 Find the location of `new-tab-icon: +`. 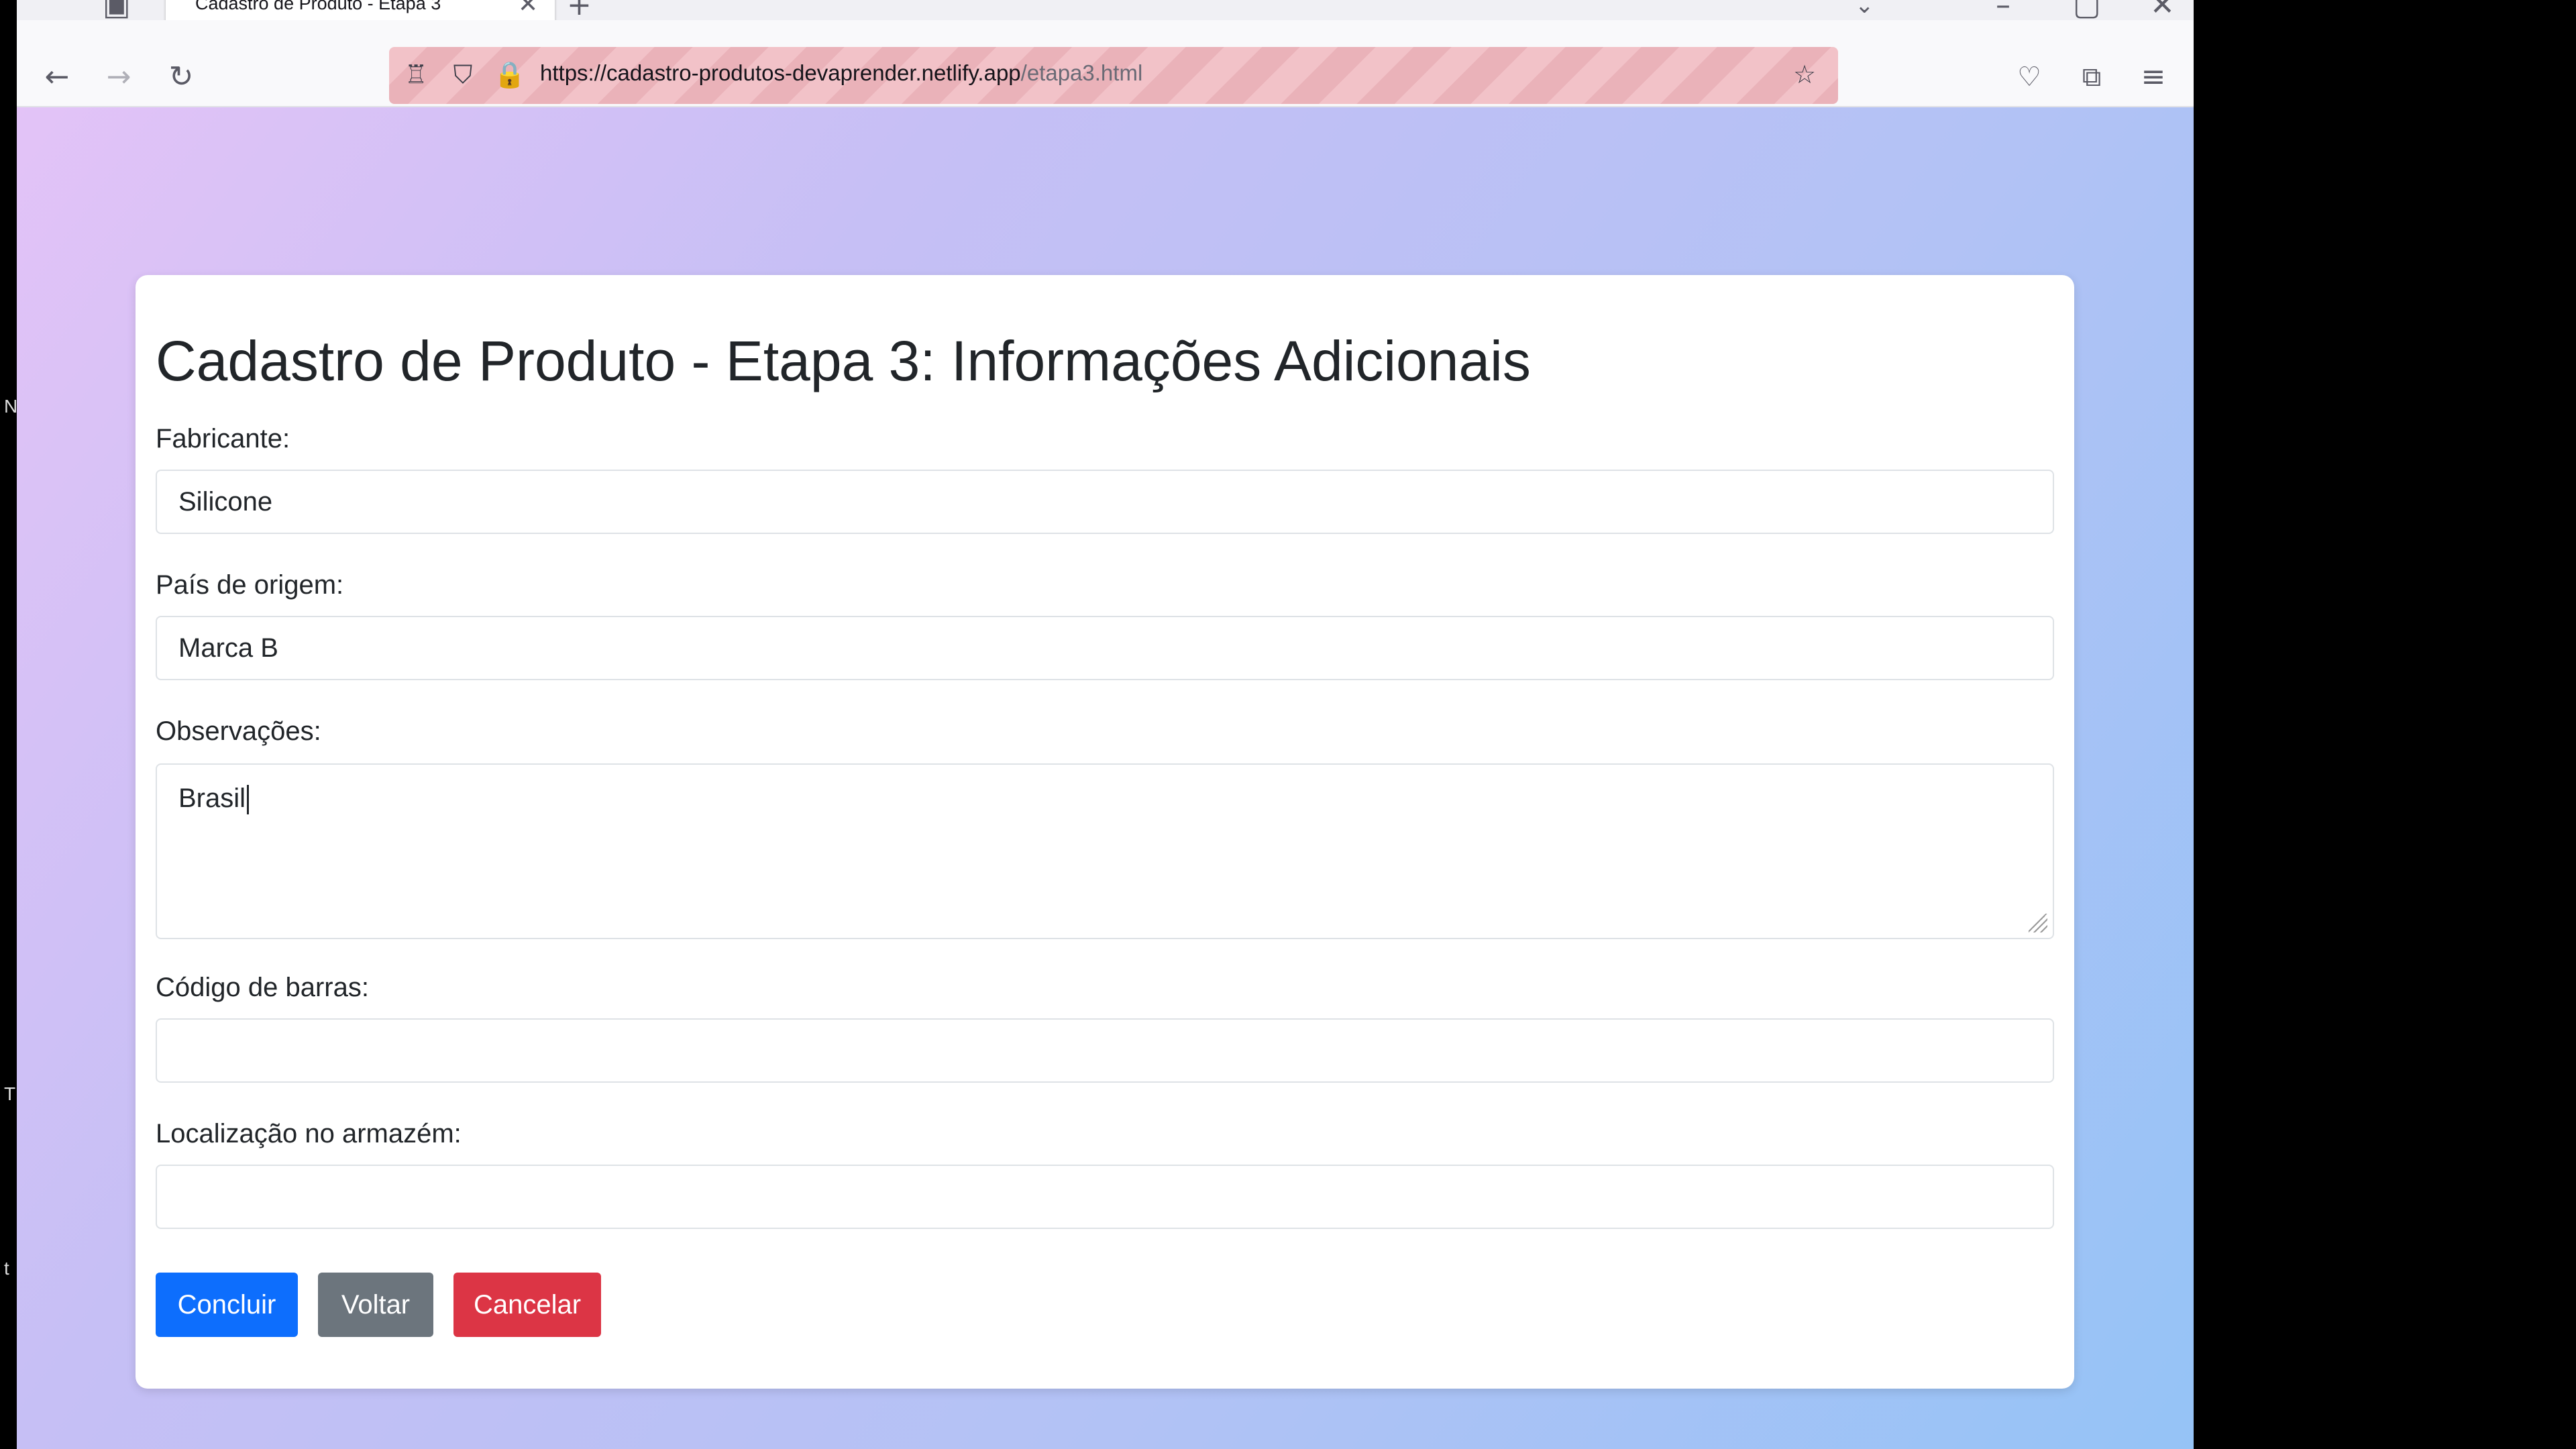

new-tab-icon: + is located at coordinates (579, 10).